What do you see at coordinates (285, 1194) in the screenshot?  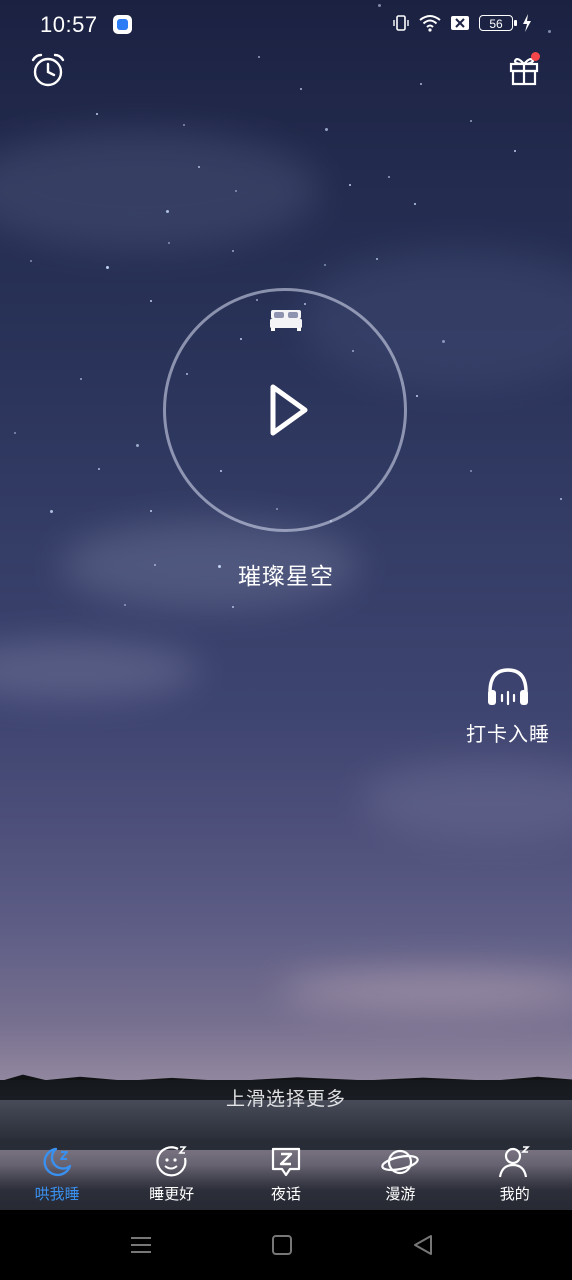 I see `tab-label: 夜话` at bounding box center [285, 1194].